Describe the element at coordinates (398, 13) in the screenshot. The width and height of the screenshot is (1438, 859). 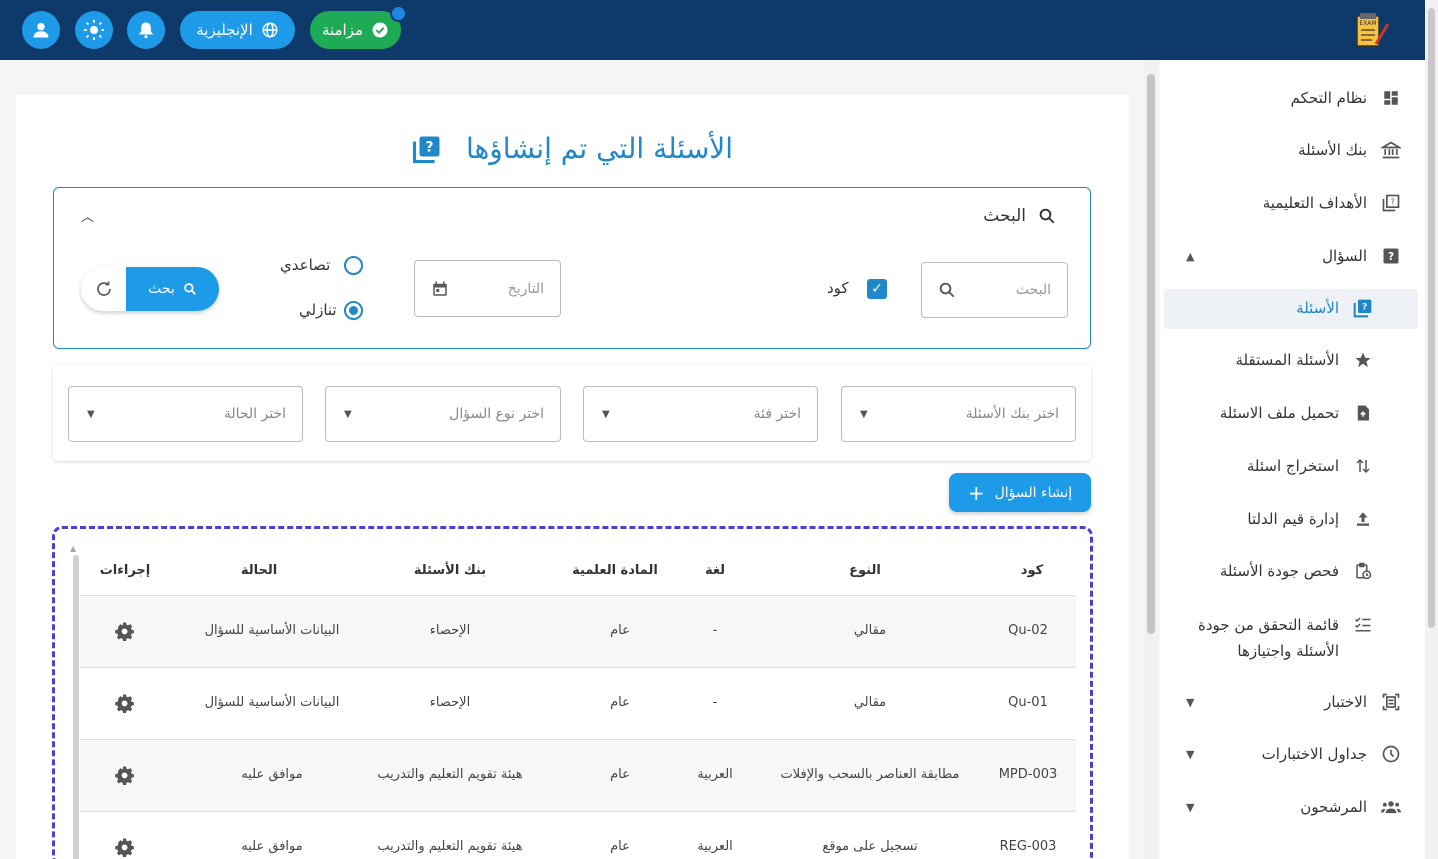
I see `sync-status-dot` at that location.